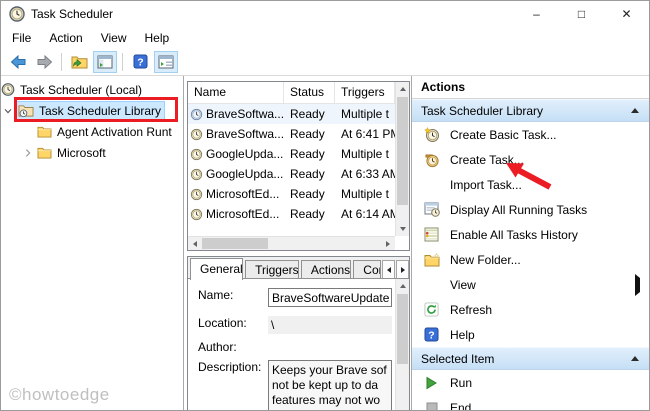 The height and width of the screenshot is (411, 650). What do you see at coordinates (530, 334) in the screenshot?
I see `action-help: ? Help` at bounding box center [530, 334].